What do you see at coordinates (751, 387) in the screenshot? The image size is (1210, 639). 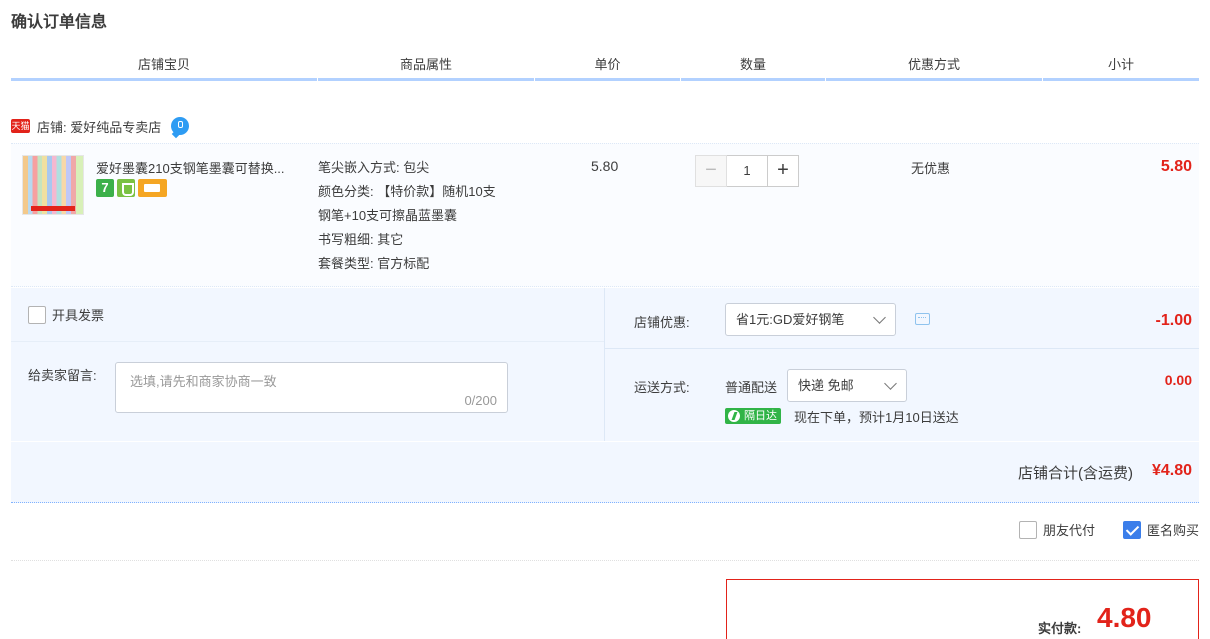 I see `shipping-type: 普通配送` at bounding box center [751, 387].